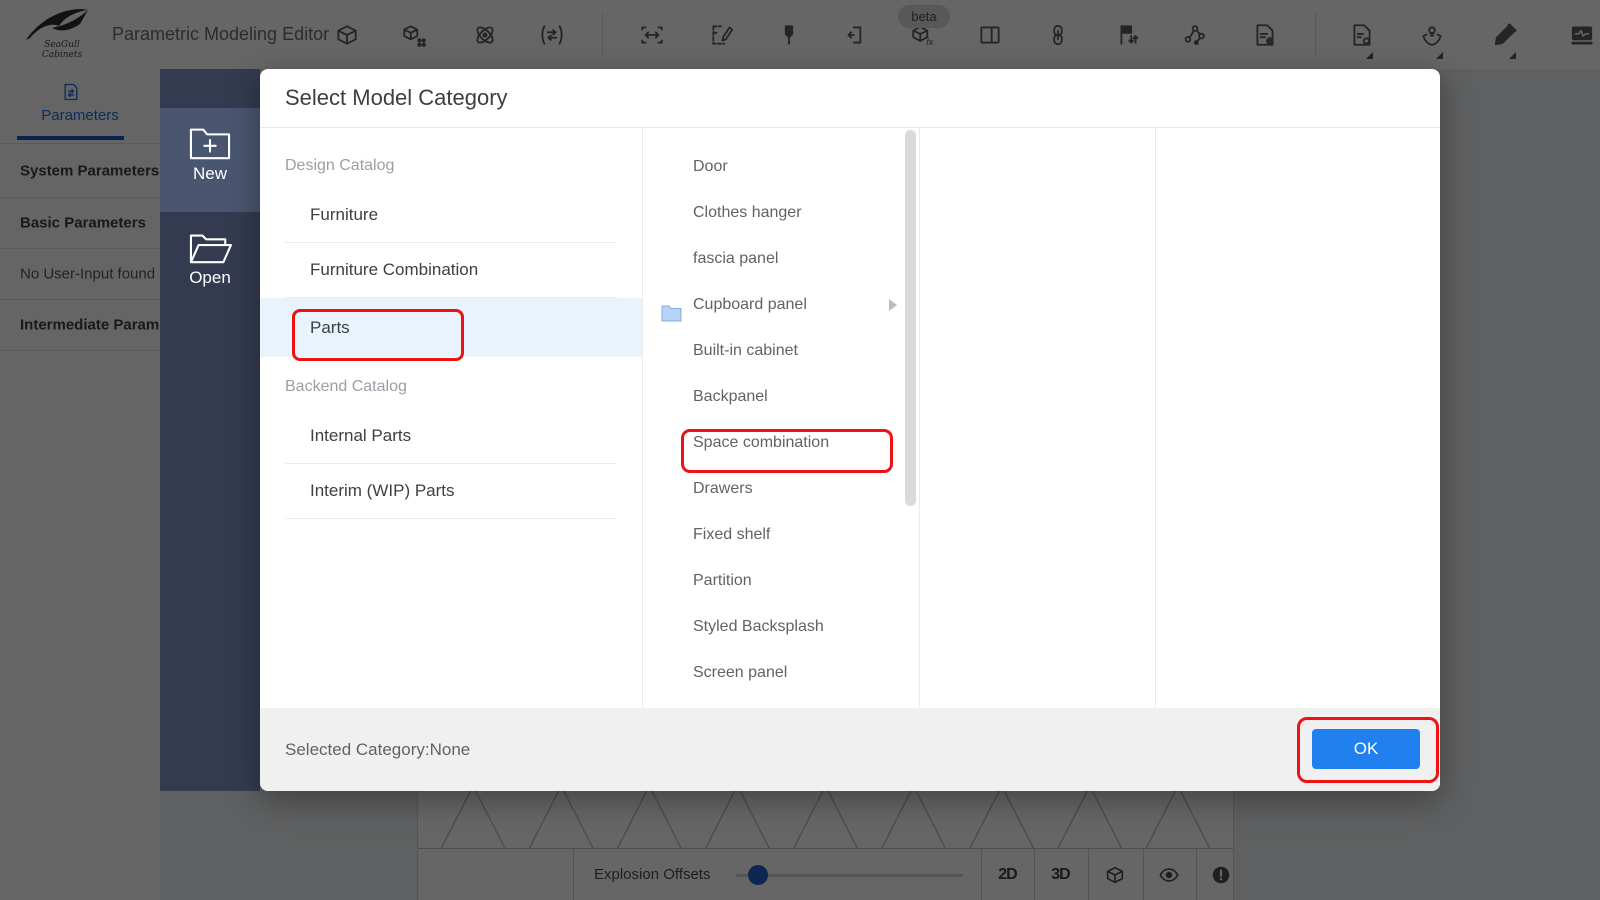 This screenshot has width=1600, height=900. Describe the element at coordinates (210, 430) in the screenshot. I see `launcher-panel: New Open` at that location.